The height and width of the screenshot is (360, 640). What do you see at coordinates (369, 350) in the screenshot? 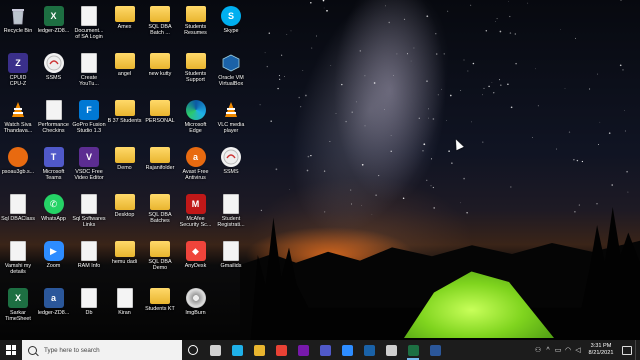
I see `taskbar-virtualbox-button` at bounding box center [369, 350].